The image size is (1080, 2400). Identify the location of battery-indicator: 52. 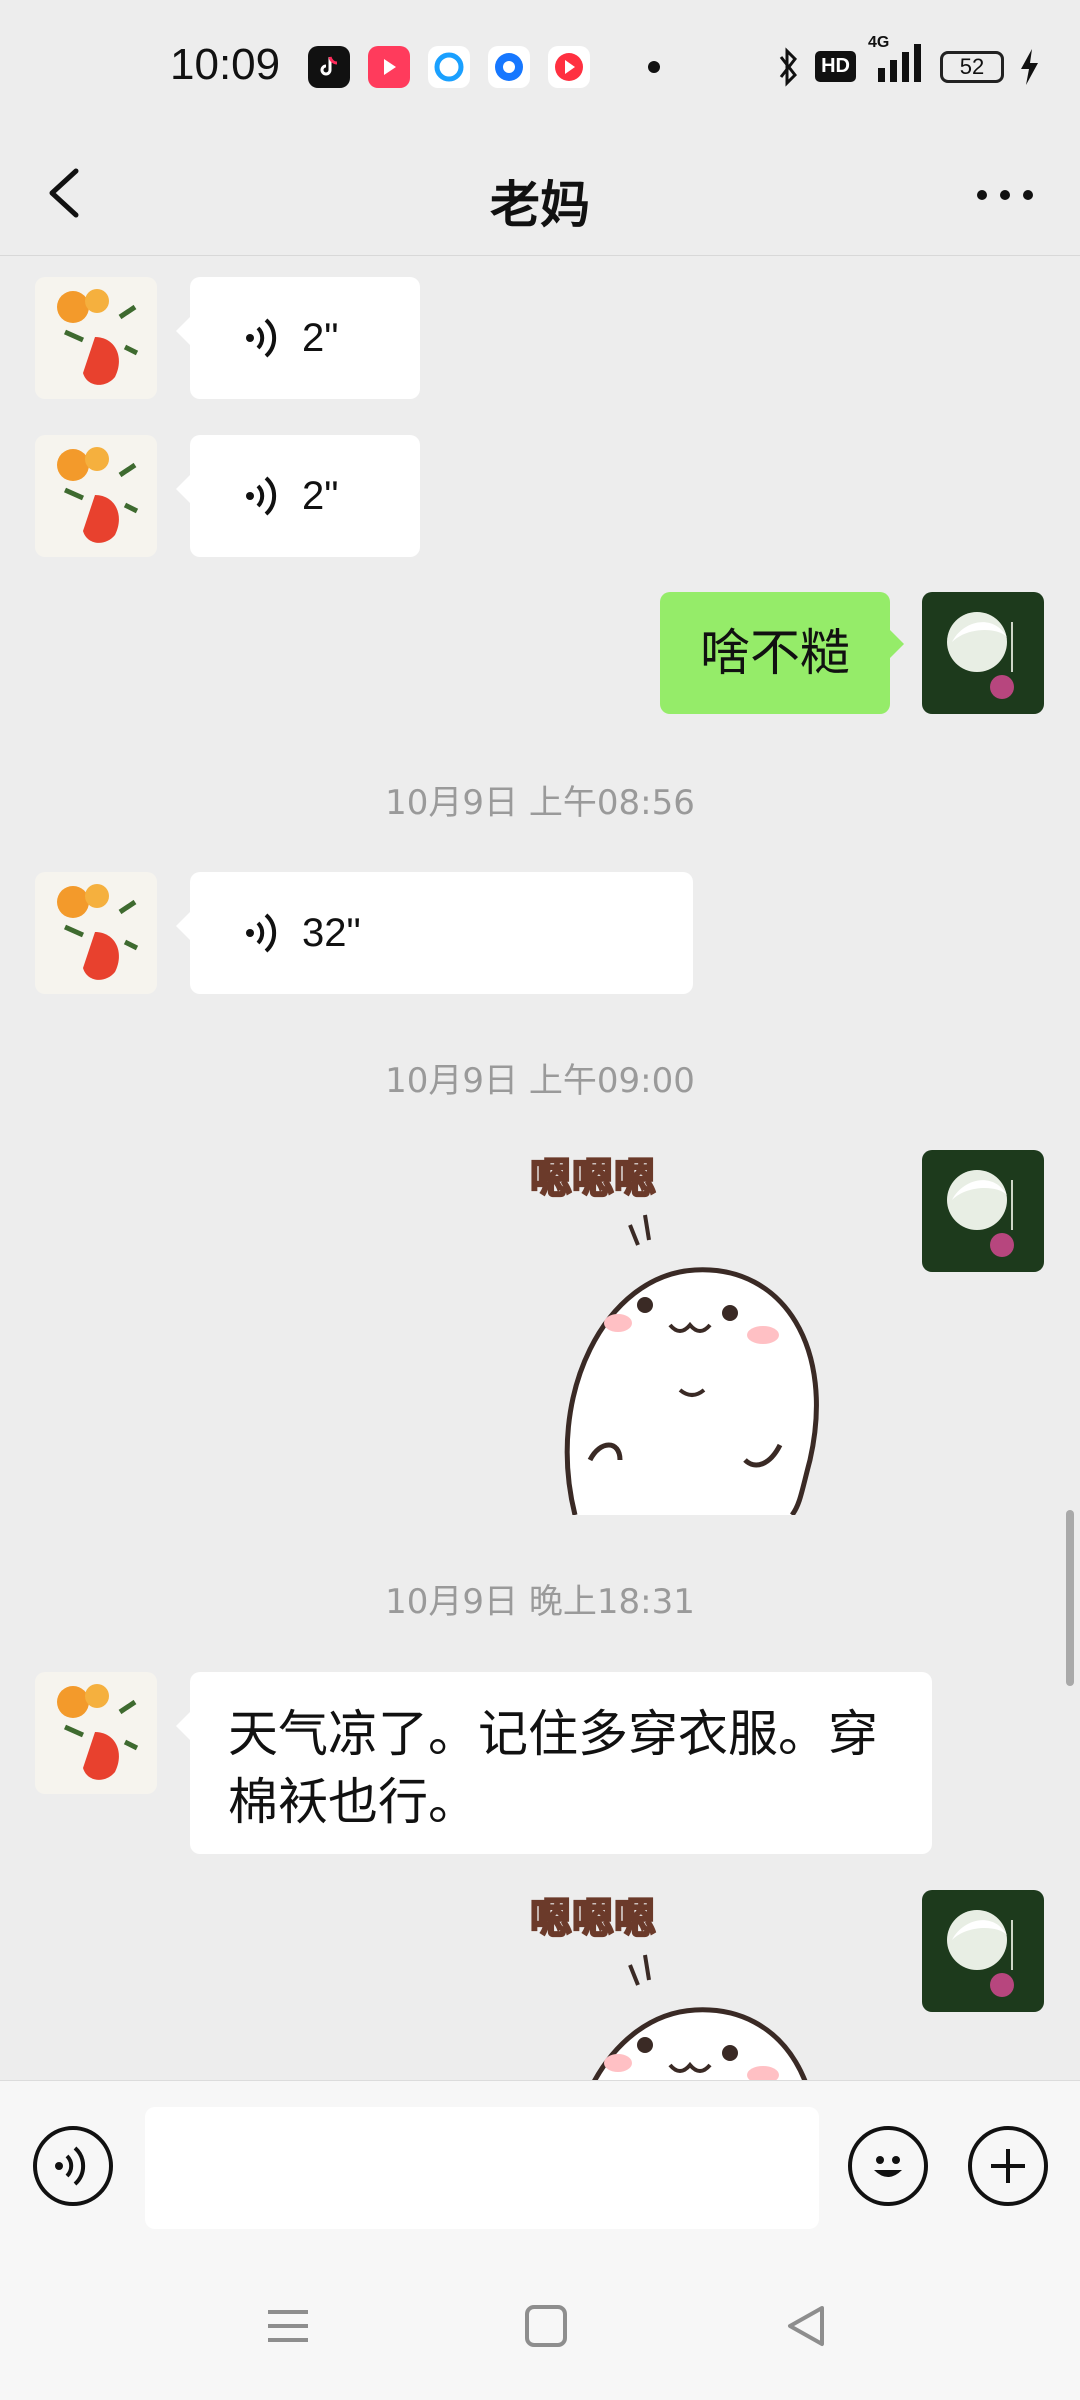
(972, 66).